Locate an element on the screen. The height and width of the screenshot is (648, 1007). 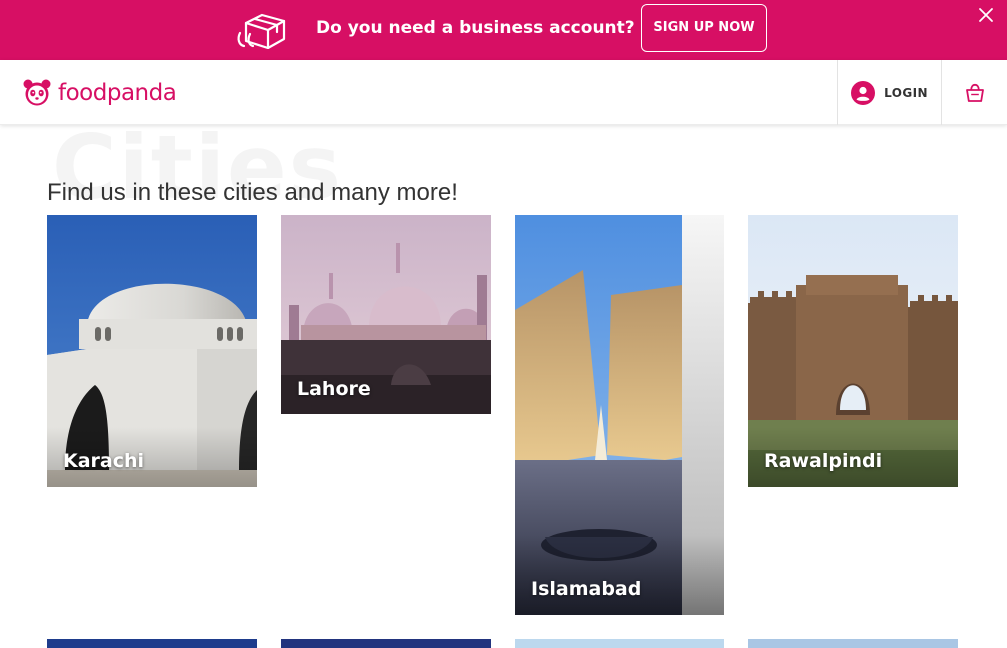
cart-button is located at coordinates (974, 92).